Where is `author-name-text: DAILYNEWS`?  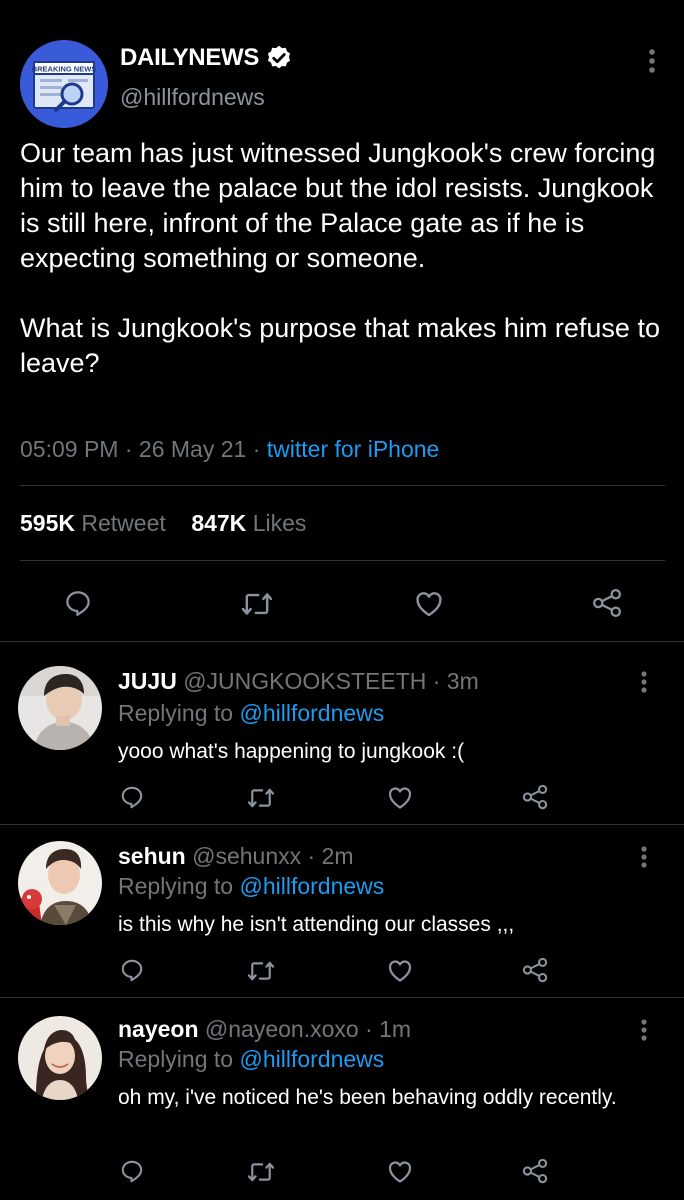
author-name-text: DAILYNEWS is located at coordinates (190, 57).